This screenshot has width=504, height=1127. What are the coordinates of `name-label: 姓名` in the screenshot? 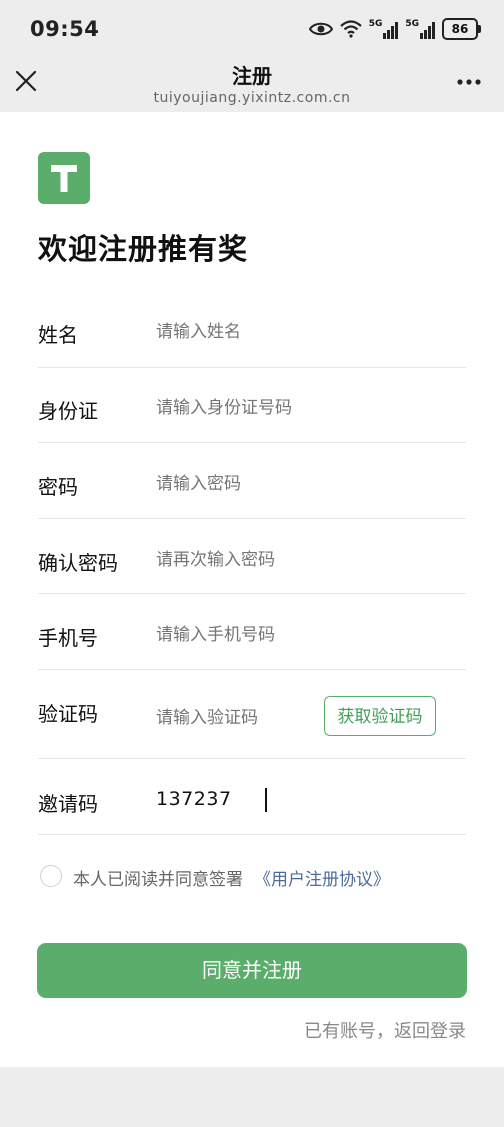 It's located at (58, 335).